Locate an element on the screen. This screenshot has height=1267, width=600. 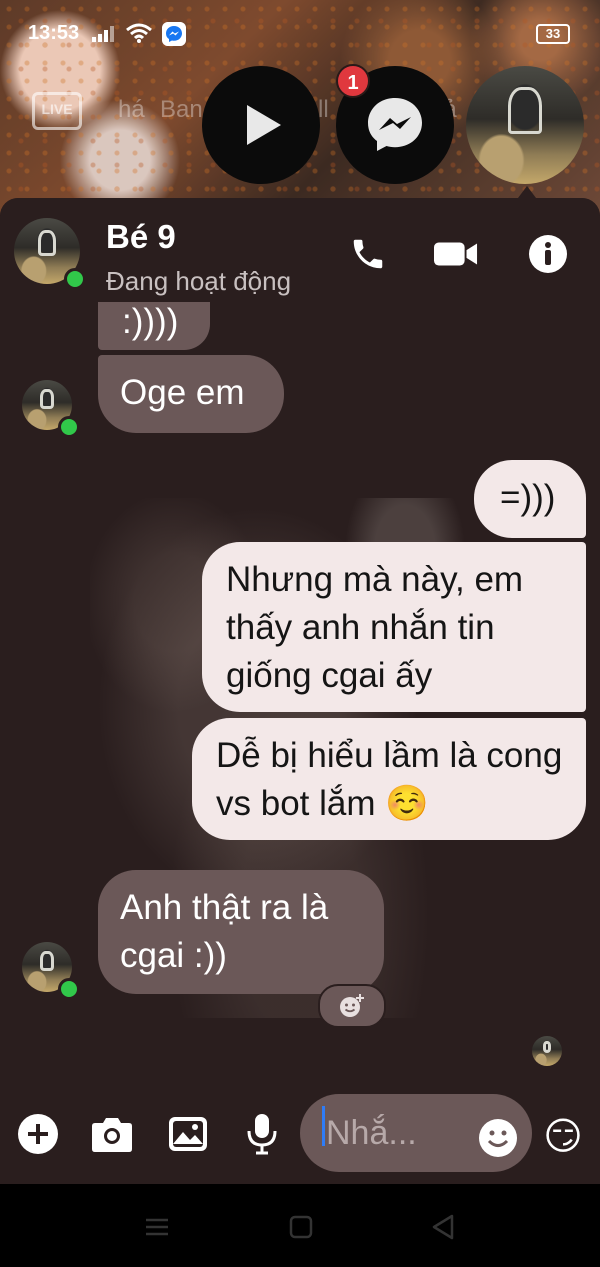
status-bar: 13:53 33 is located at coordinates (300, 34).